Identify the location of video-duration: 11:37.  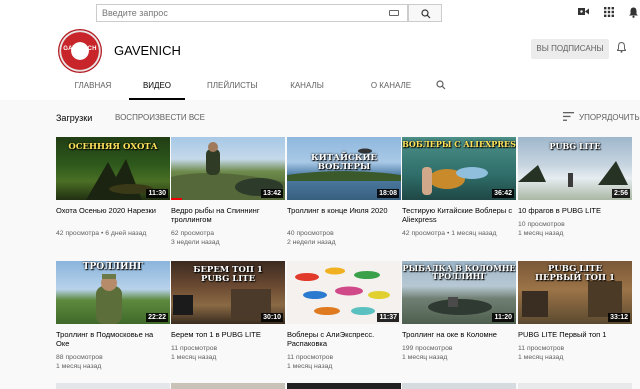
(388, 317).